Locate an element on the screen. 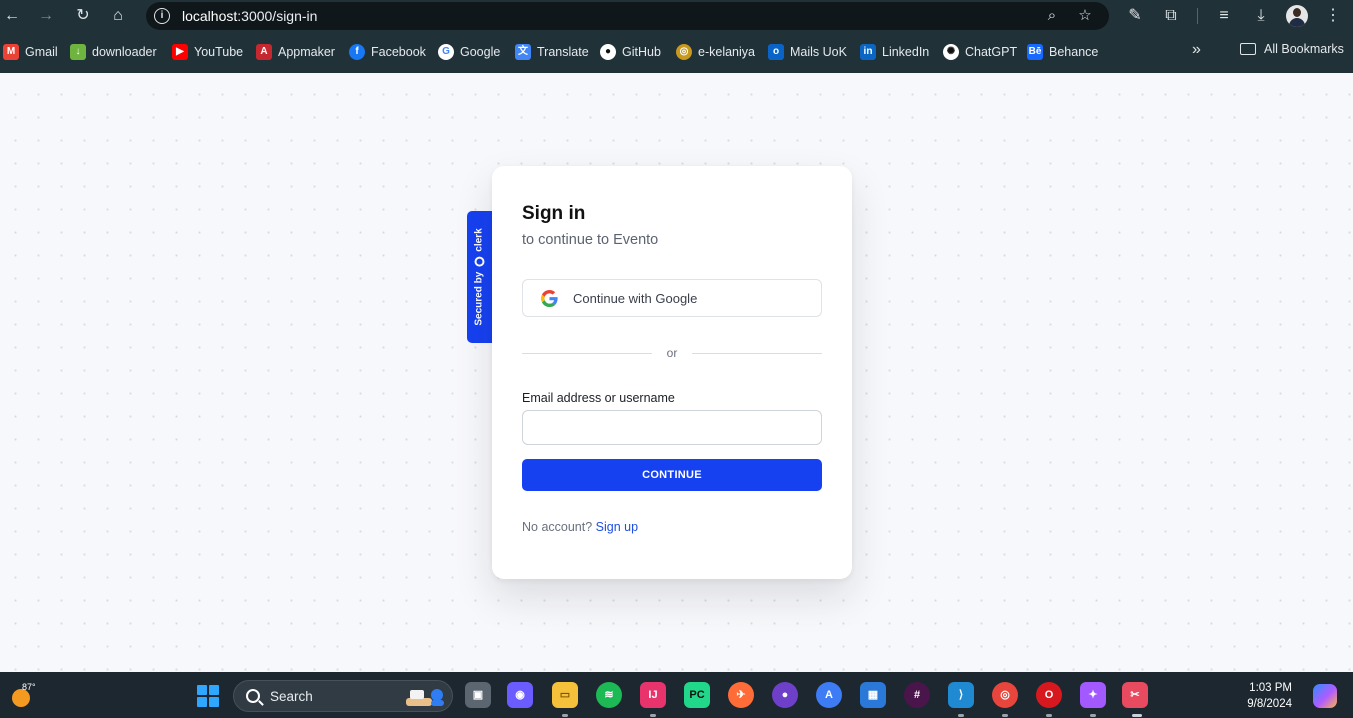 The width and height of the screenshot is (1353, 718). intellij-icon: IJ is located at coordinates (653, 695).